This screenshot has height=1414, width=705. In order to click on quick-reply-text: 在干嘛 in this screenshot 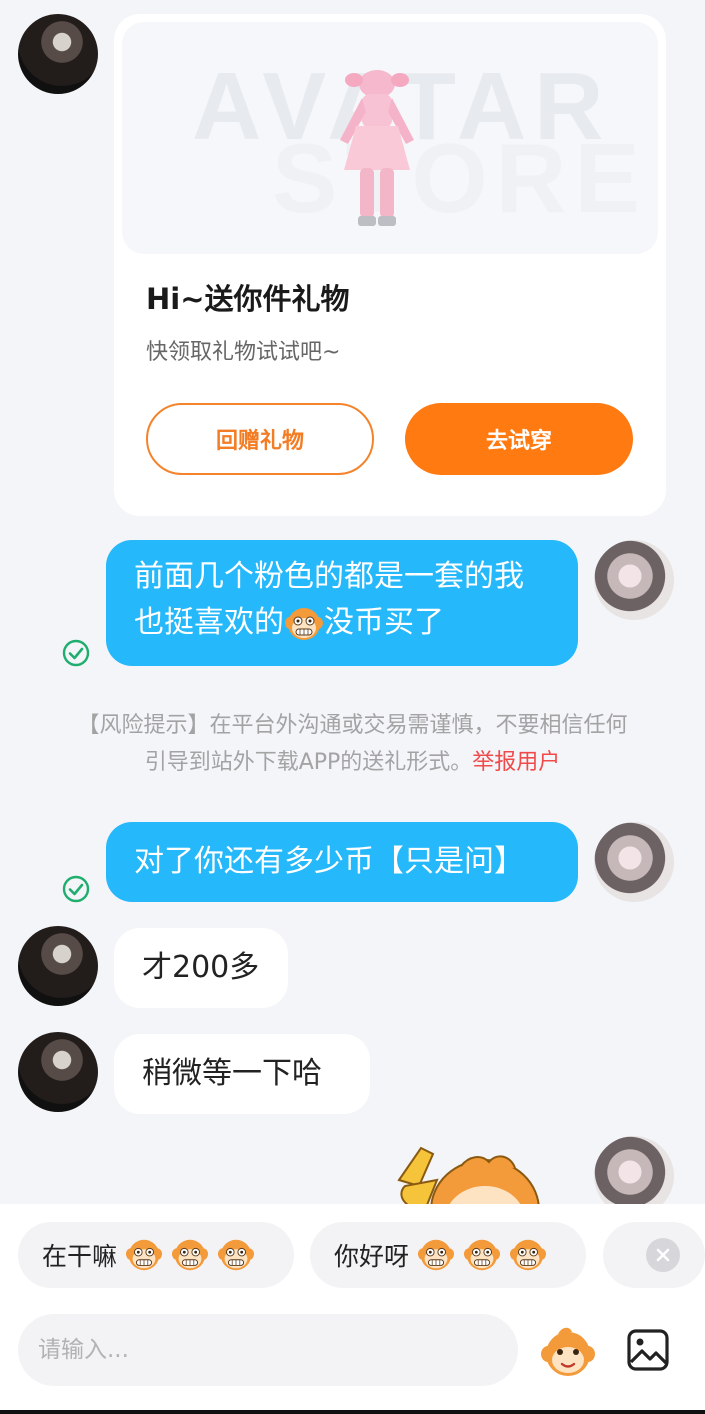, I will do `click(80, 1256)`.